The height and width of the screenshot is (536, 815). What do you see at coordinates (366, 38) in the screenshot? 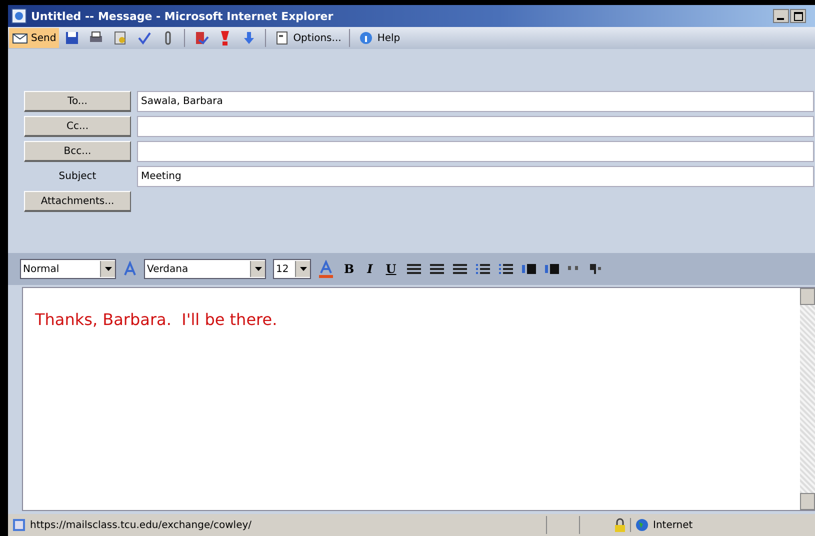
I see `help-icon` at bounding box center [366, 38].